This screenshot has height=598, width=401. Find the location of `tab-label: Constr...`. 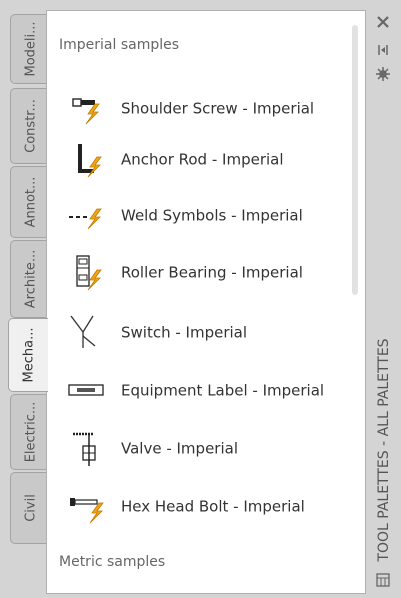

tab-label: Constr... is located at coordinates (30, 126).